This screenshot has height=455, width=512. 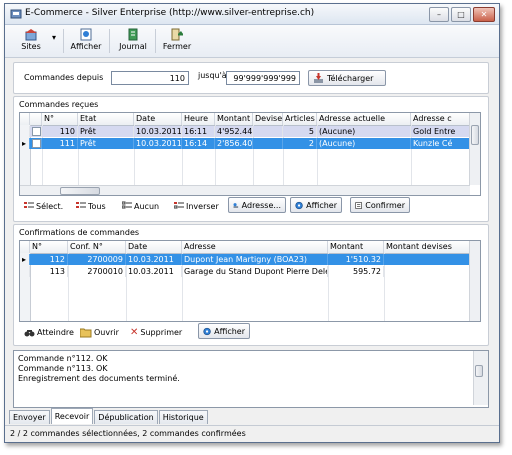 I want to click on cell-conf: 2700009, so click(x=97, y=259).